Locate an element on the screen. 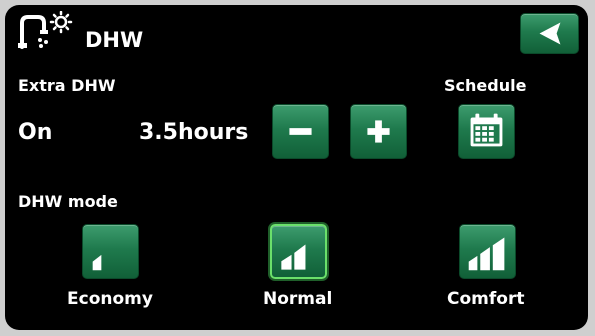 Image resolution: width=595 pixels, height=336 pixels. mode-normal-label: Normal is located at coordinates (298, 299).